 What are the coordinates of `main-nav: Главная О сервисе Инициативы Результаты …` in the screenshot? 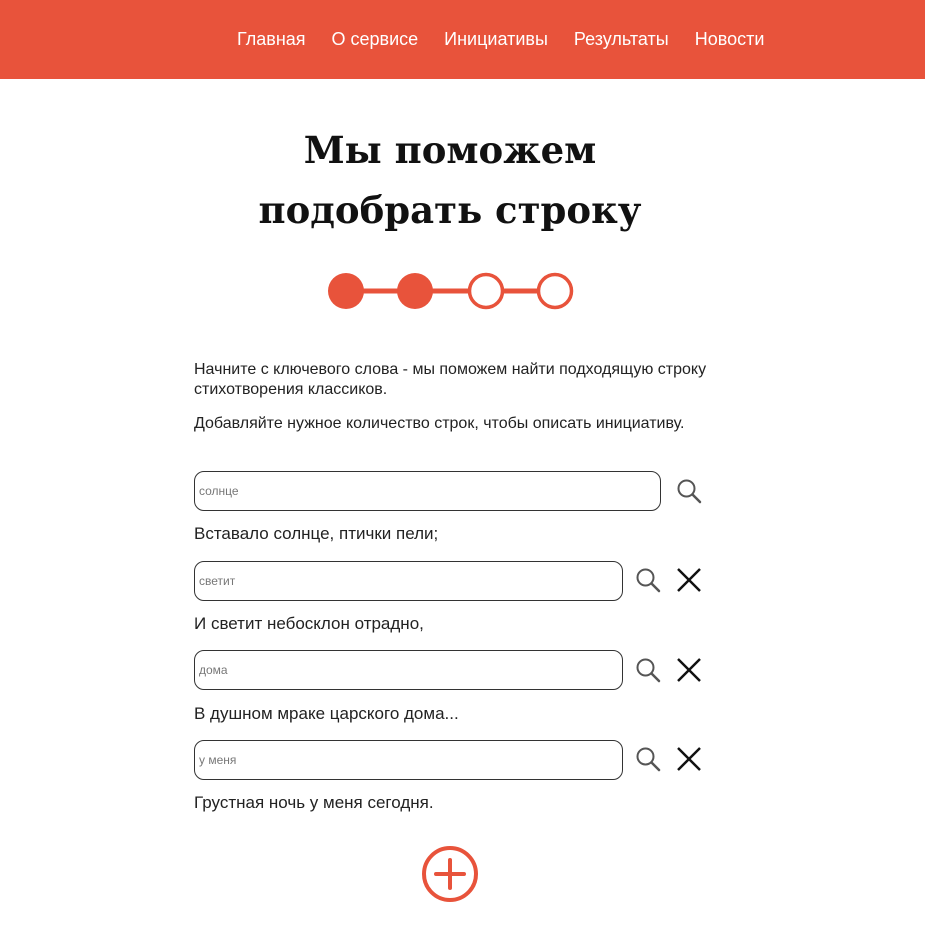 It's located at (513, 39).